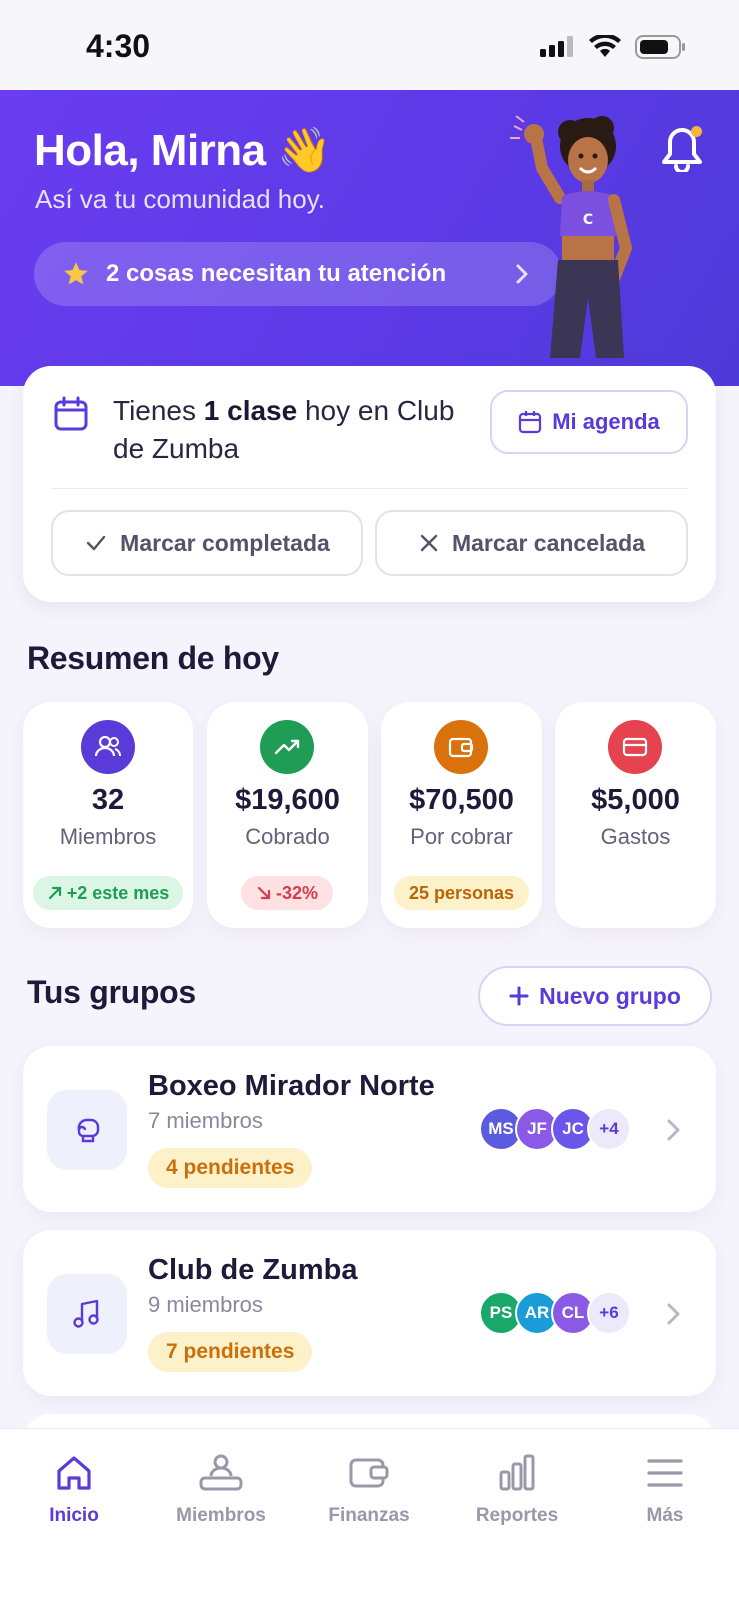  I want to click on pending-badge: 7 pendientes, so click(230, 1352).